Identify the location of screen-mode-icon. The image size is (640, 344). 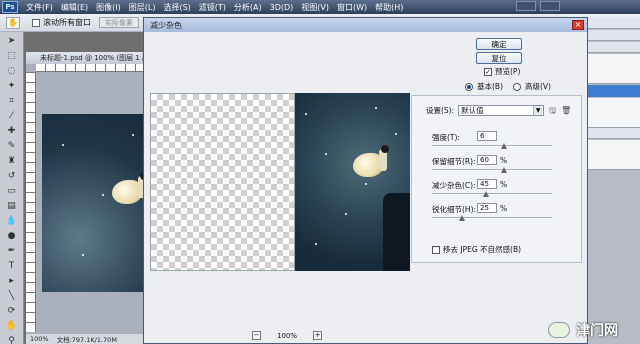
(526, 6).